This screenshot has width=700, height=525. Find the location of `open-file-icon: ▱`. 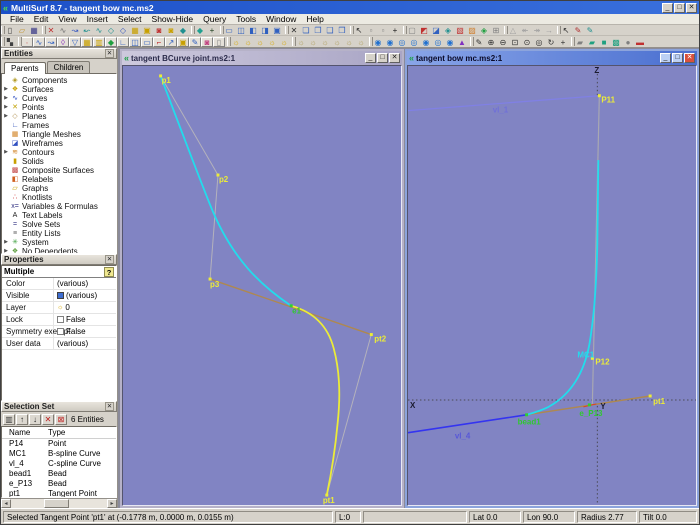

open-file-icon: ▱ is located at coordinates (22, 30).